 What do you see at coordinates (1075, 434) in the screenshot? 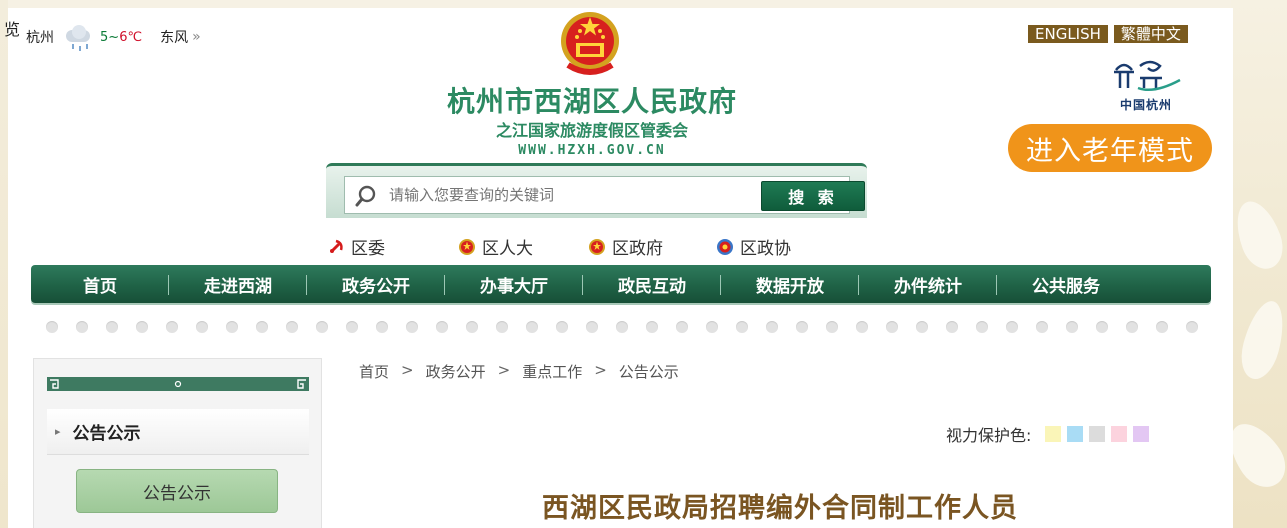
I see `eye-care-swatch-blue` at bounding box center [1075, 434].